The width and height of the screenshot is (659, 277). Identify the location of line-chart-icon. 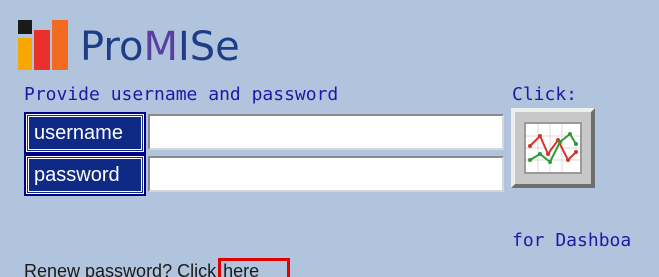
(553, 148).